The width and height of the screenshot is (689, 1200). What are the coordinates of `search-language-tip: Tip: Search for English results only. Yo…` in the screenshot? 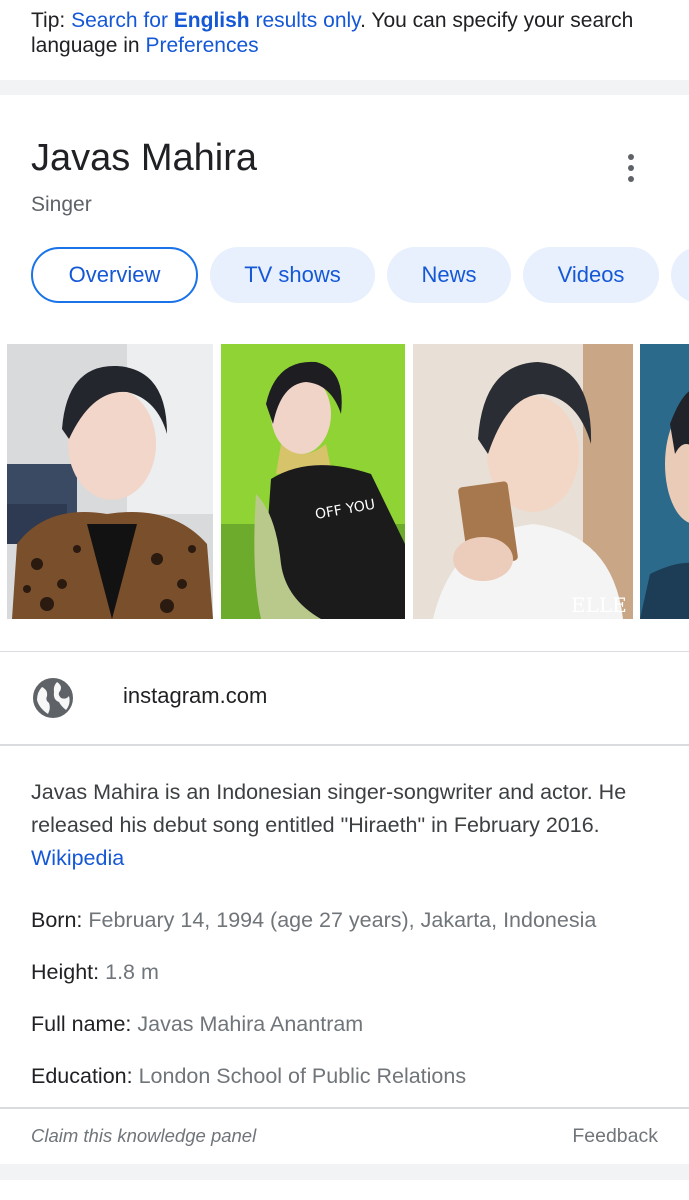 It's located at (344, 40).